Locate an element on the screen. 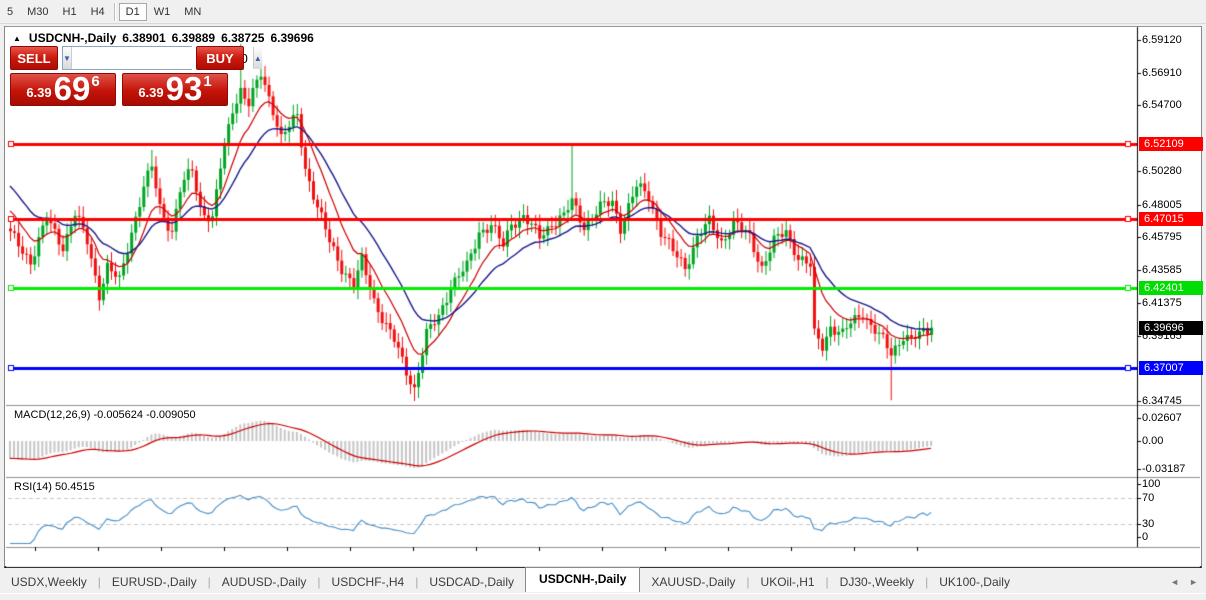 The height and width of the screenshot is (600, 1206). rsi-axis-value: 70 is located at coordinates (1148, 498).